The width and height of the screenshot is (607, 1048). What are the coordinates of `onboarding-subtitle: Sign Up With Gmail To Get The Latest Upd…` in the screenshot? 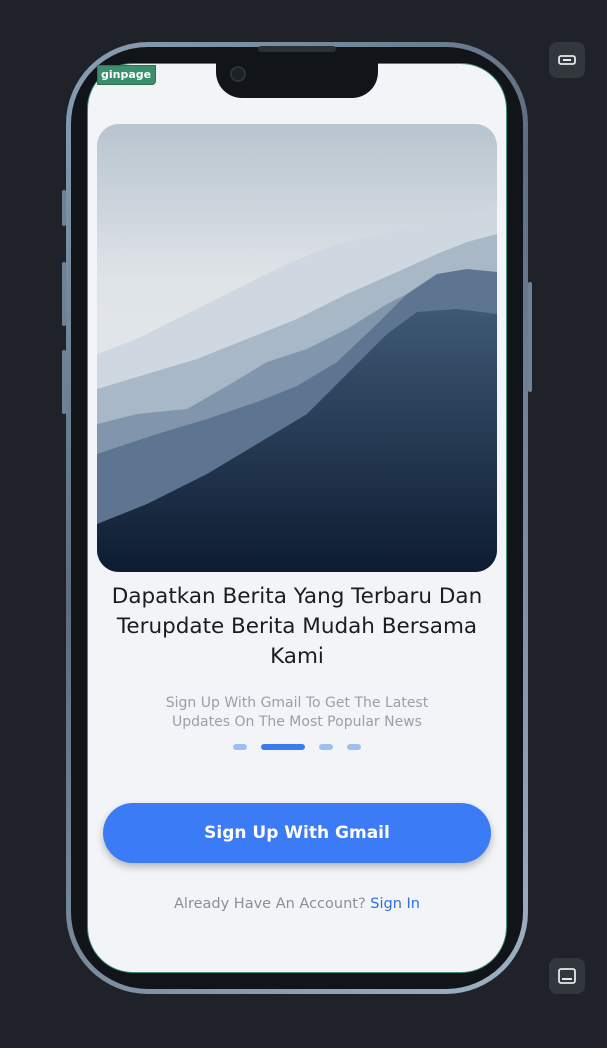 It's located at (297, 712).